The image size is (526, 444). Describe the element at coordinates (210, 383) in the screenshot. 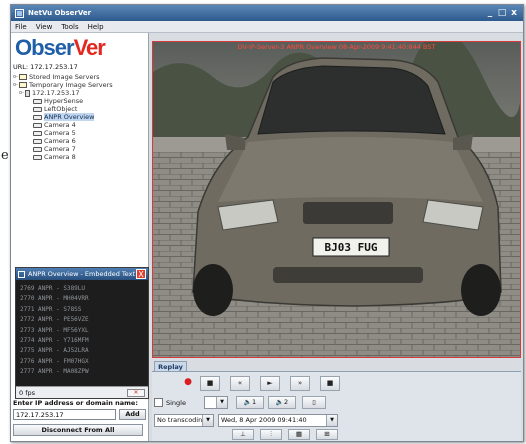

I see `stop-button: ■` at that location.